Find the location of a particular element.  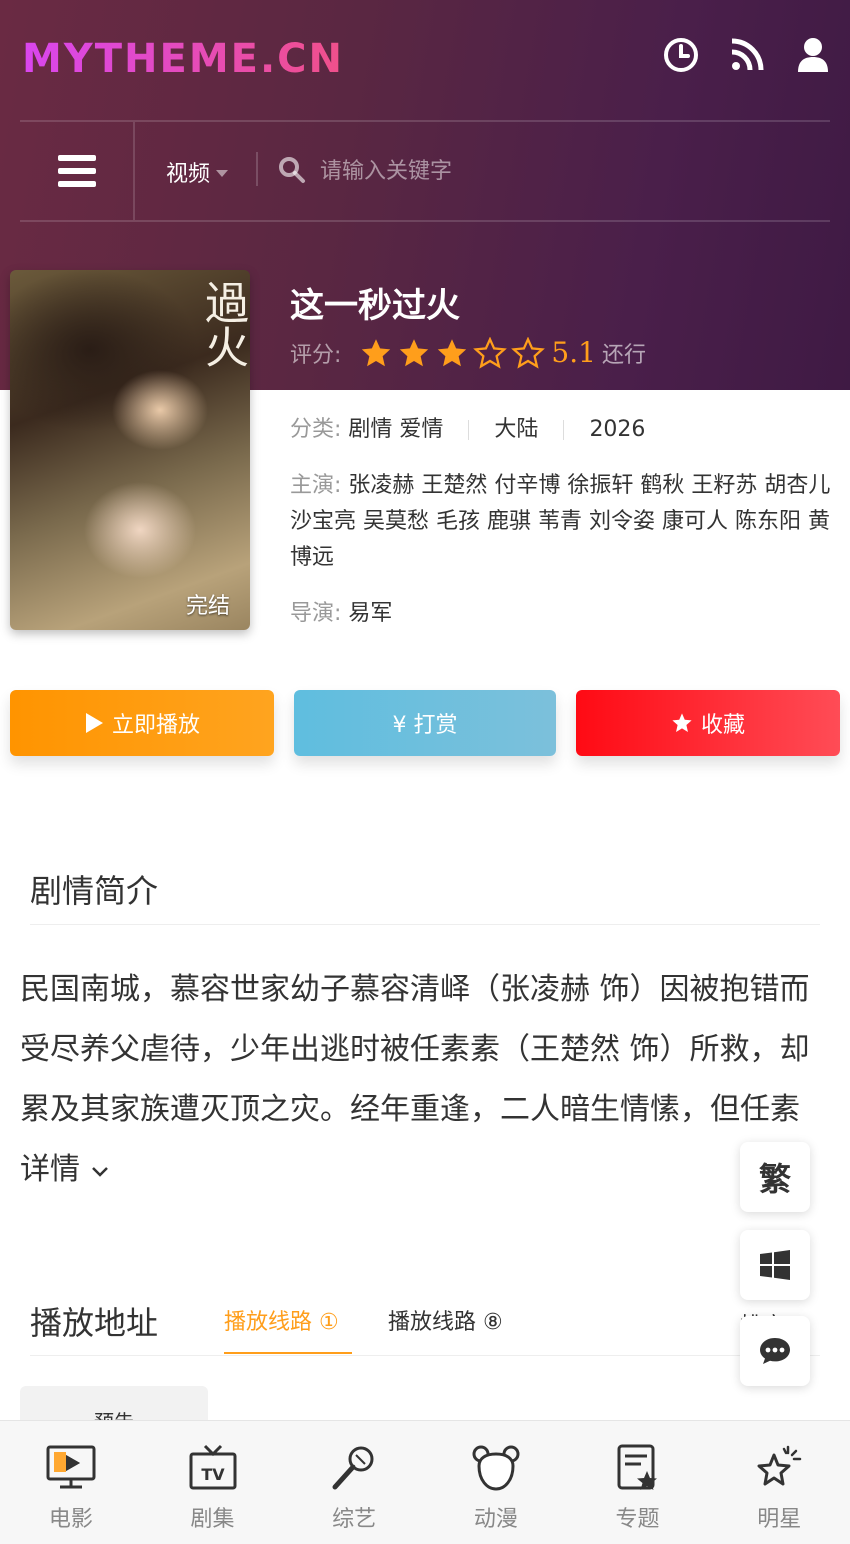

tab-line-1: 播放线路 ① is located at coordinates (281, 1320).